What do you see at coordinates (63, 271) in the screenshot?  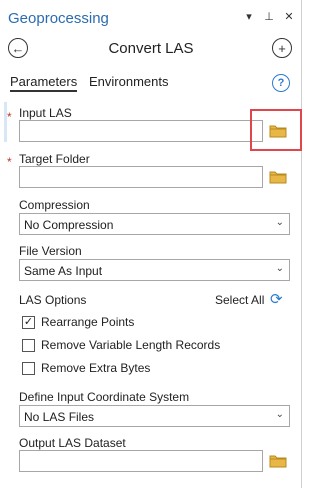 I see `file-version-value: Same As Input` at bounding box center [63, 271].